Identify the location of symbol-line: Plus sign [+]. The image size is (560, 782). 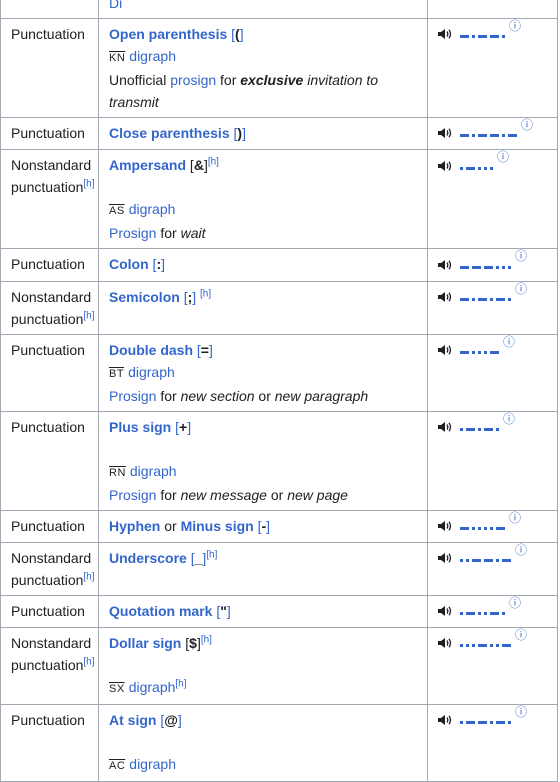
(150, 426).